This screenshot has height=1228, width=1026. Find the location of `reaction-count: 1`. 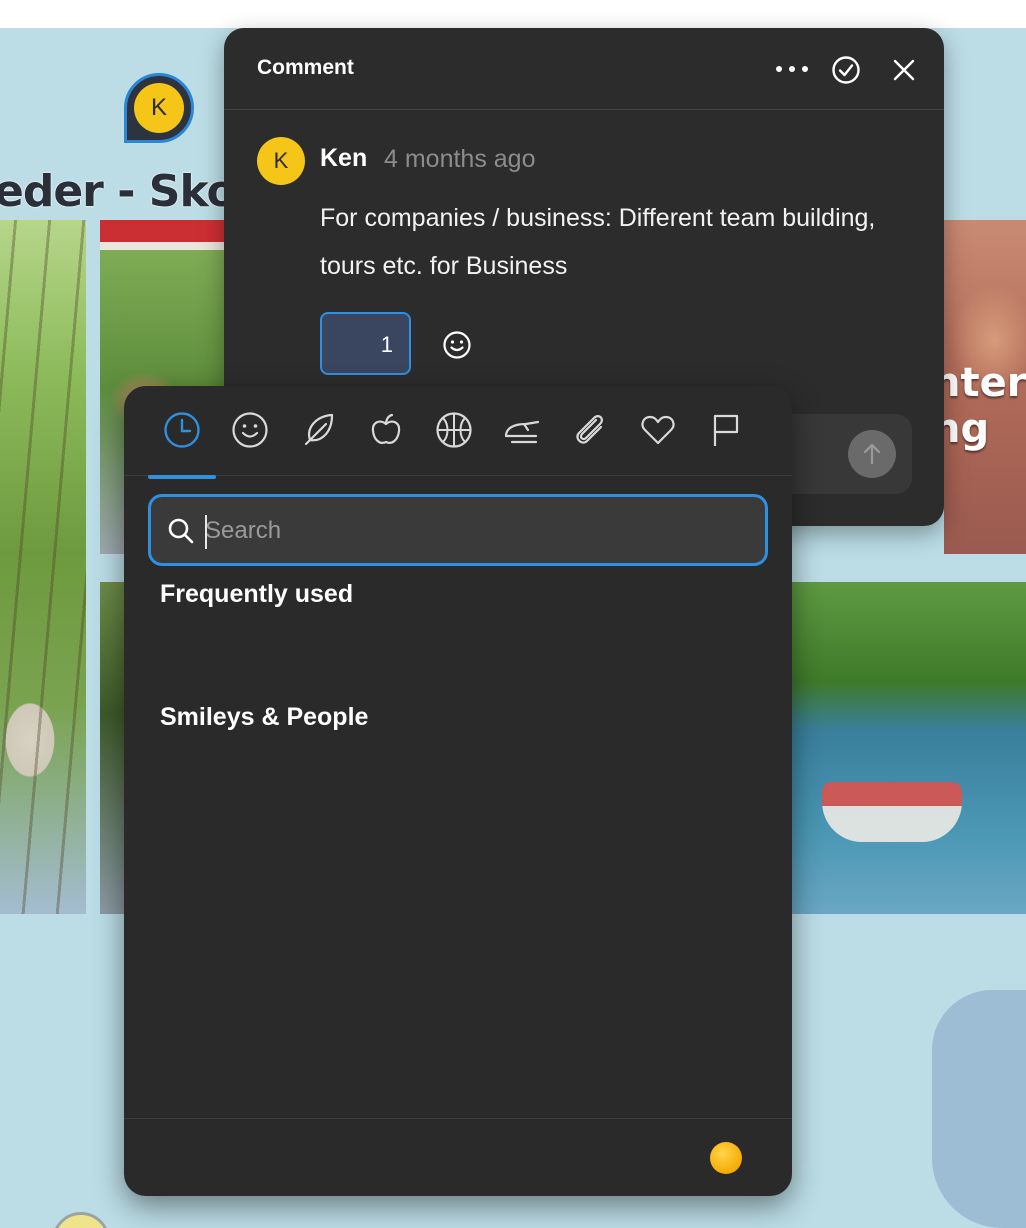

reaction-count: 1 is located at coordinates (386, 344).